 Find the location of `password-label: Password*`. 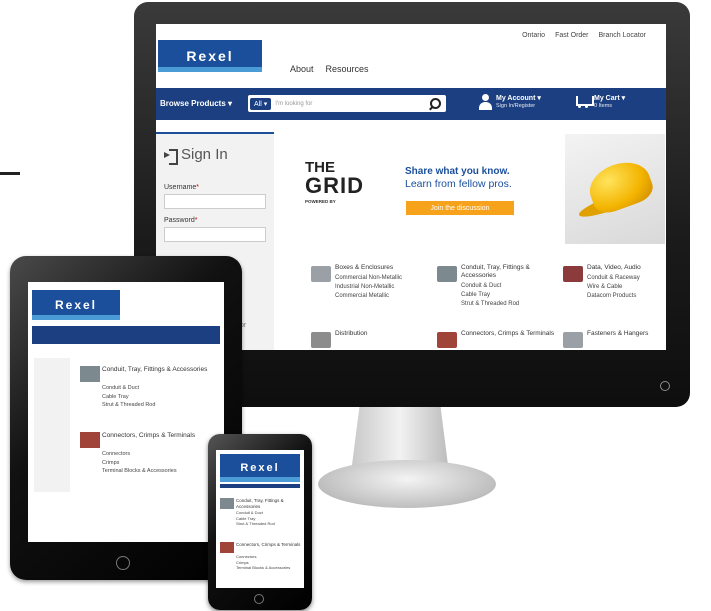

password-label: Password* is located at coordinates (180, 220).